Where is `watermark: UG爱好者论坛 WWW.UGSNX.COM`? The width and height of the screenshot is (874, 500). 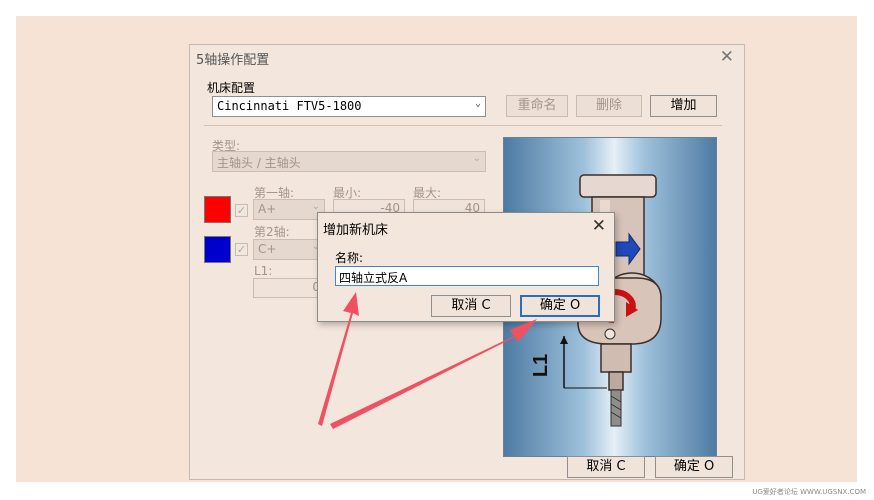
watermark: UG爱好者论坛 WWW.UGSNX.COM is located at coordinates (809, 492).